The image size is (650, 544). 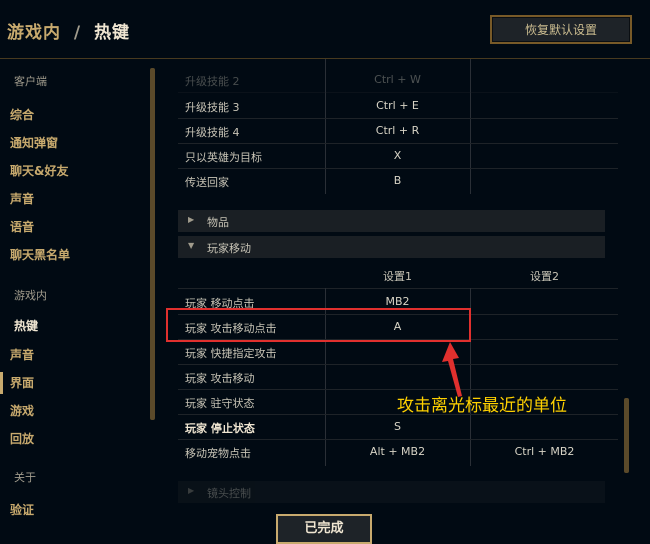 I want to click on sidebar-item-replays: 回放, so click(x=22, y=438).